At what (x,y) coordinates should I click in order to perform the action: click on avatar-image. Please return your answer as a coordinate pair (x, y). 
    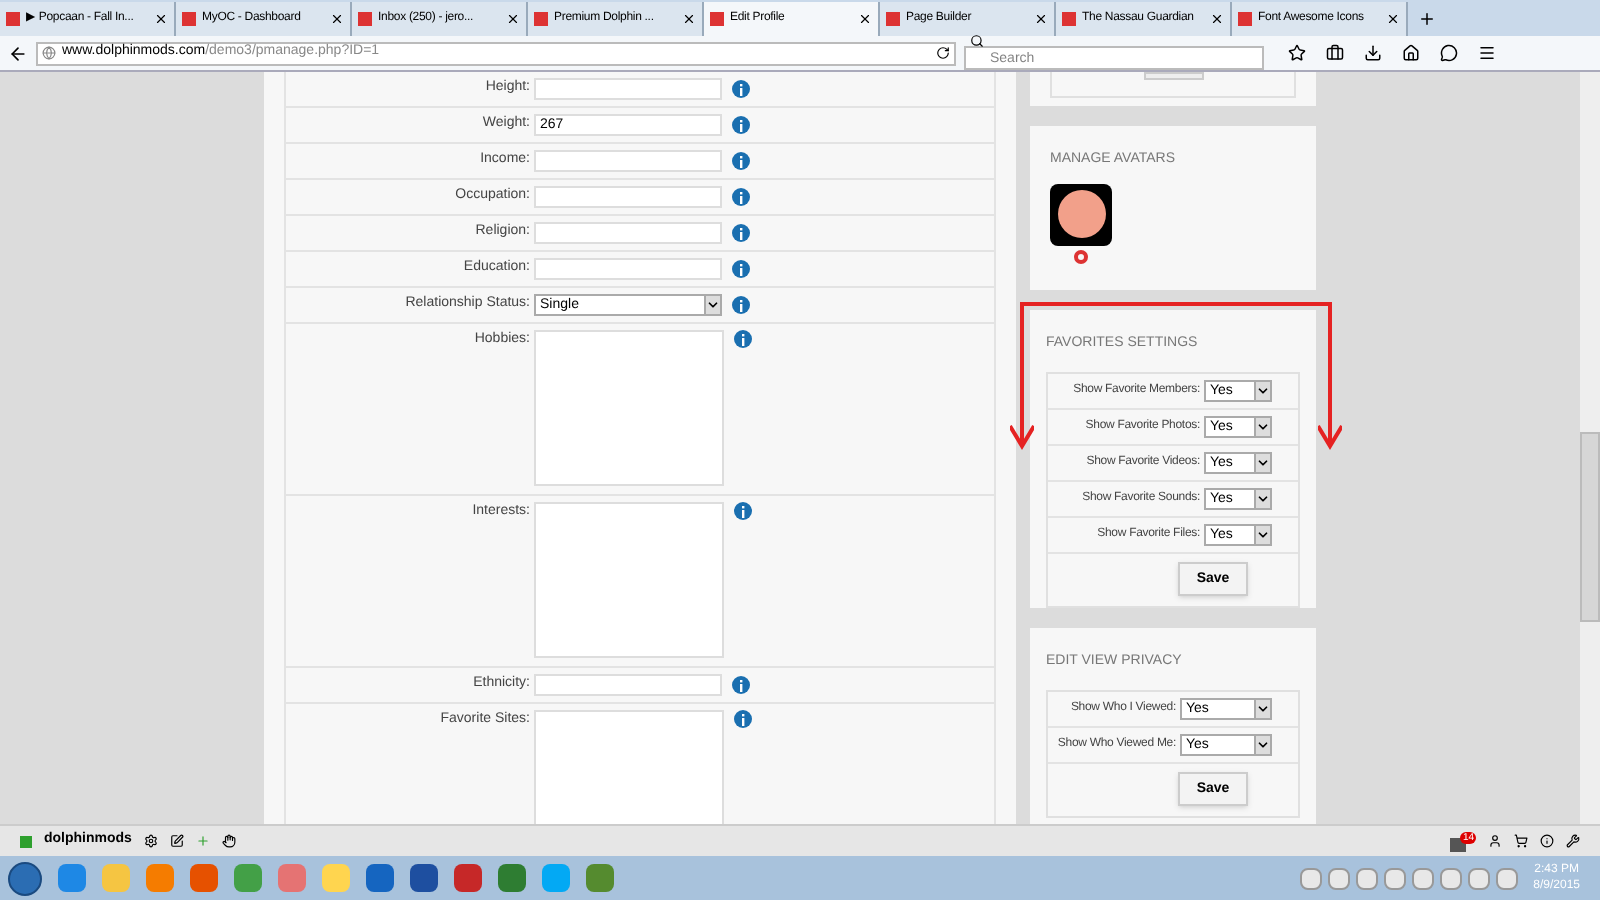
    Looking at the image, I should click on (1081, 214).